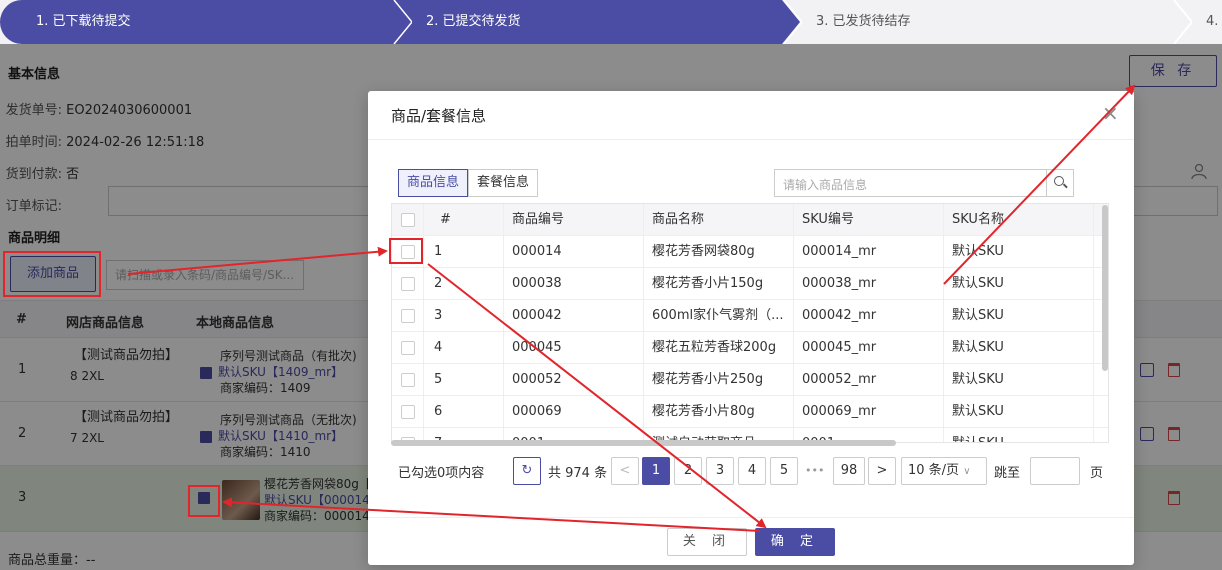 The image size is (1222, 570). What do you see at coordinates (574, 252) in the screenshot?
I see `table-cell: 000014` at bounding box center [574, 252].